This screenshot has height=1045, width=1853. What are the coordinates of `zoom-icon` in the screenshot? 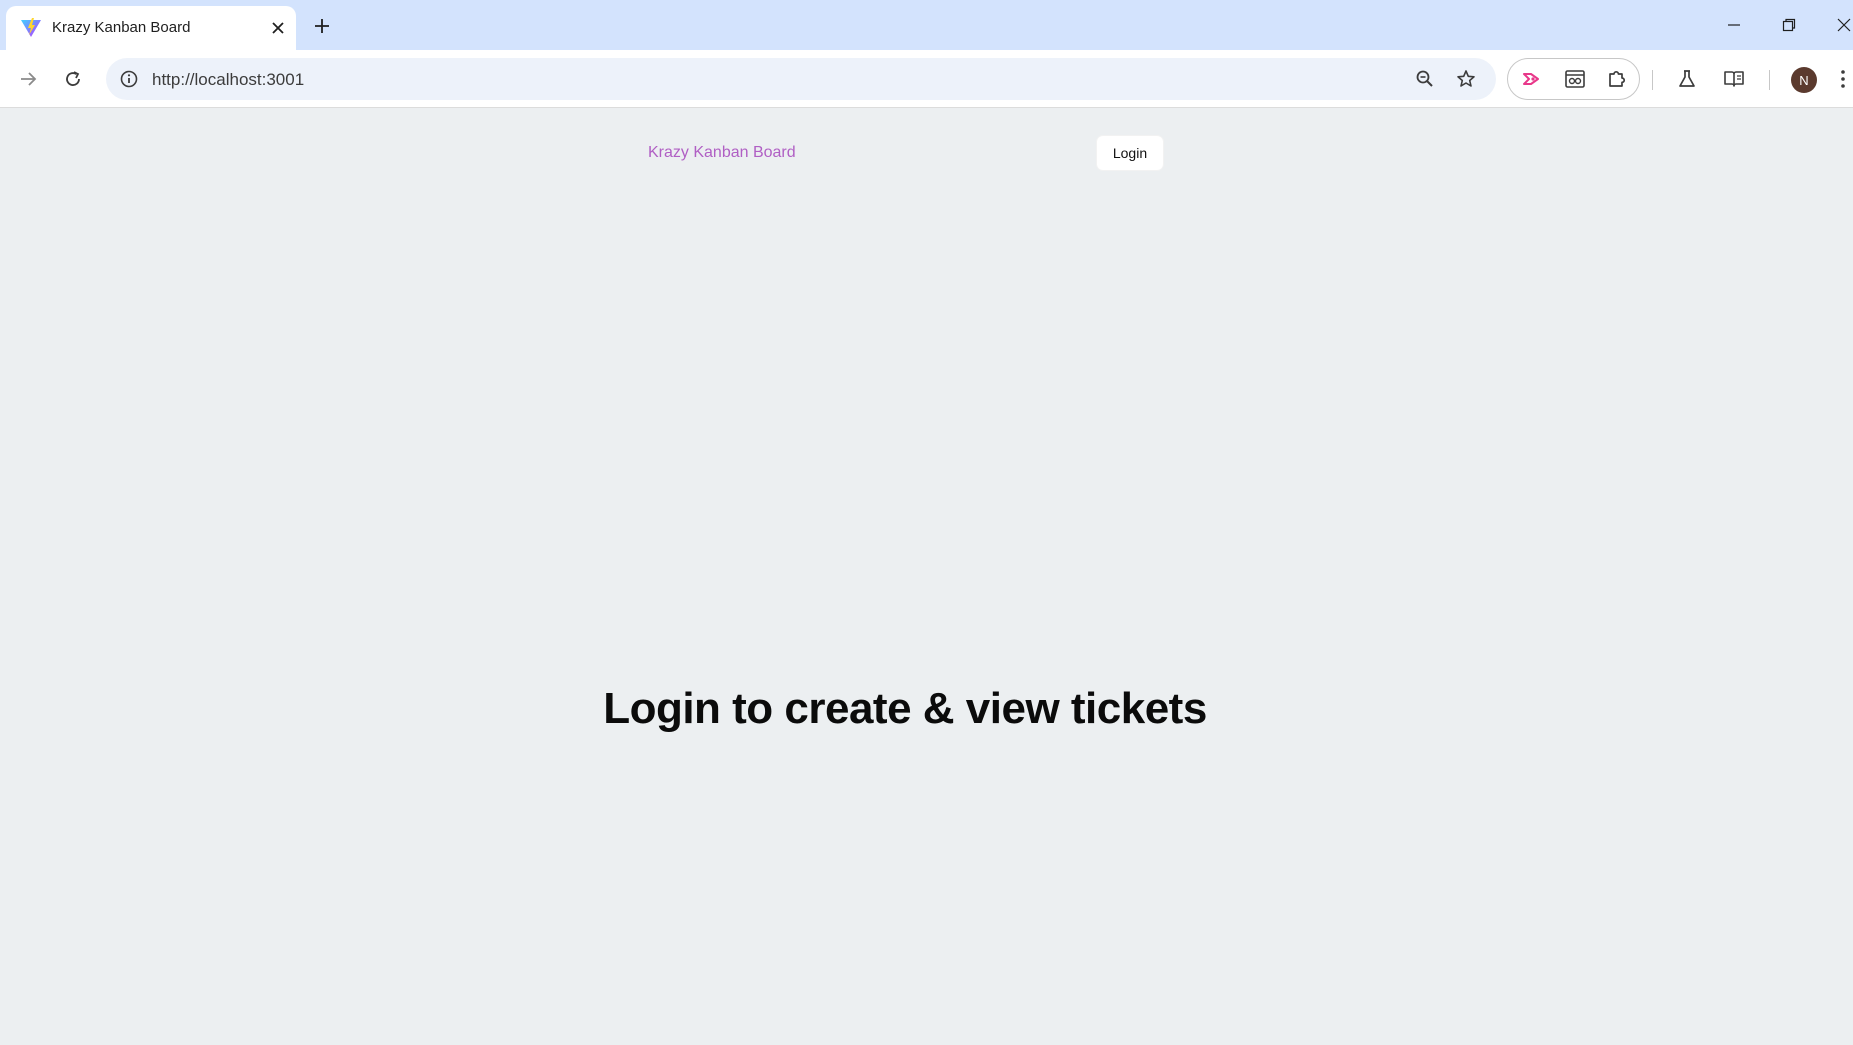 It's located at (1425, 79).